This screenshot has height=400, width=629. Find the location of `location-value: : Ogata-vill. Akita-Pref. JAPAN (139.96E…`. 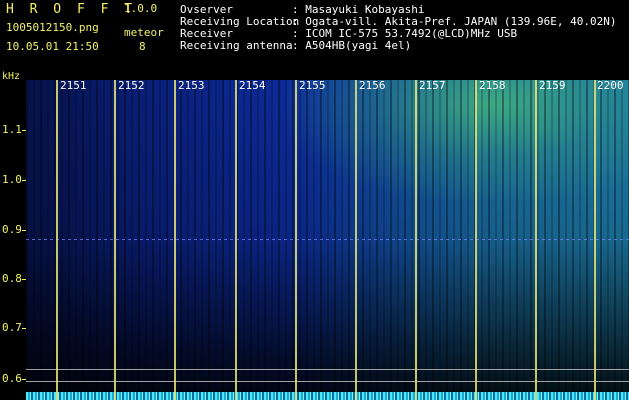

location-value: : Ogata-vill. Akita-Pref. JAPAN (139.96E… is located at coordinates (454, 21).